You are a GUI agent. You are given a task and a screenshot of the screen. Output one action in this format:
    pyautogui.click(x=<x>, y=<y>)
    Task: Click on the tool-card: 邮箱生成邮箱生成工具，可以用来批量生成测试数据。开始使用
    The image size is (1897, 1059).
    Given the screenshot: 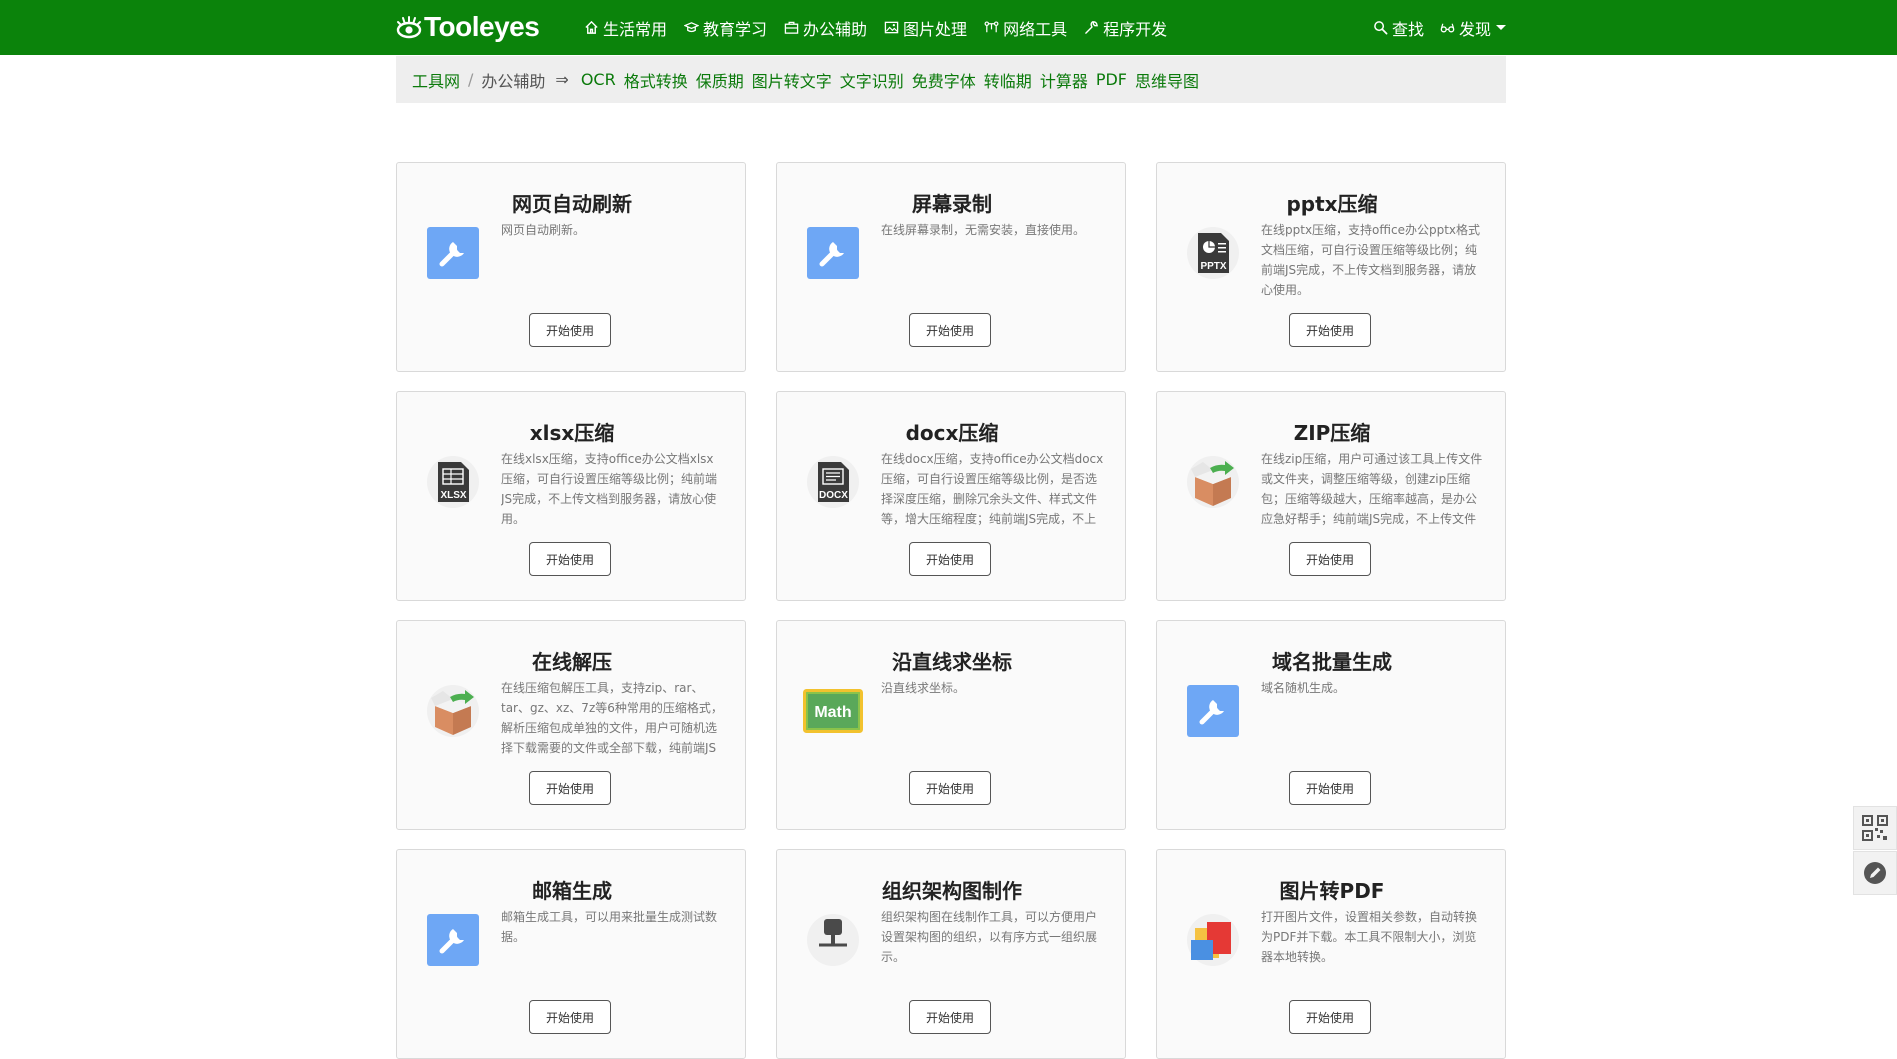 What is the action you would take?
    pyautogui.click(x=571, y=954)
    